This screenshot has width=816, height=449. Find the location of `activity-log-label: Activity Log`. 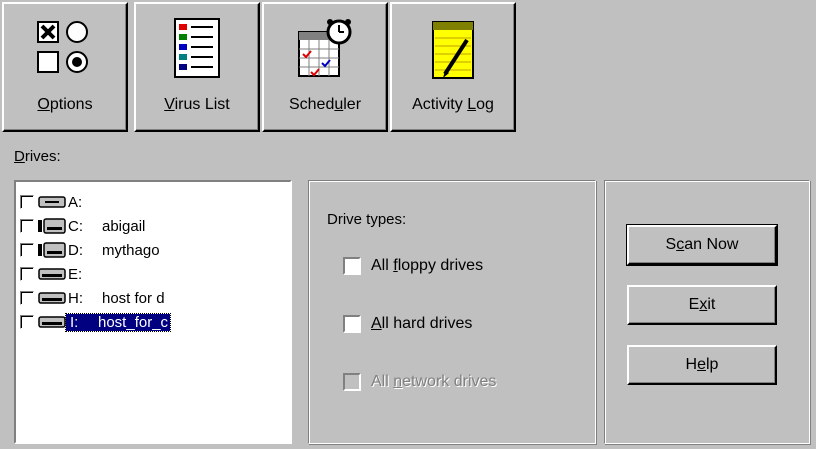

activity-log-label: Activity Log is located at coordinates (453, 104).